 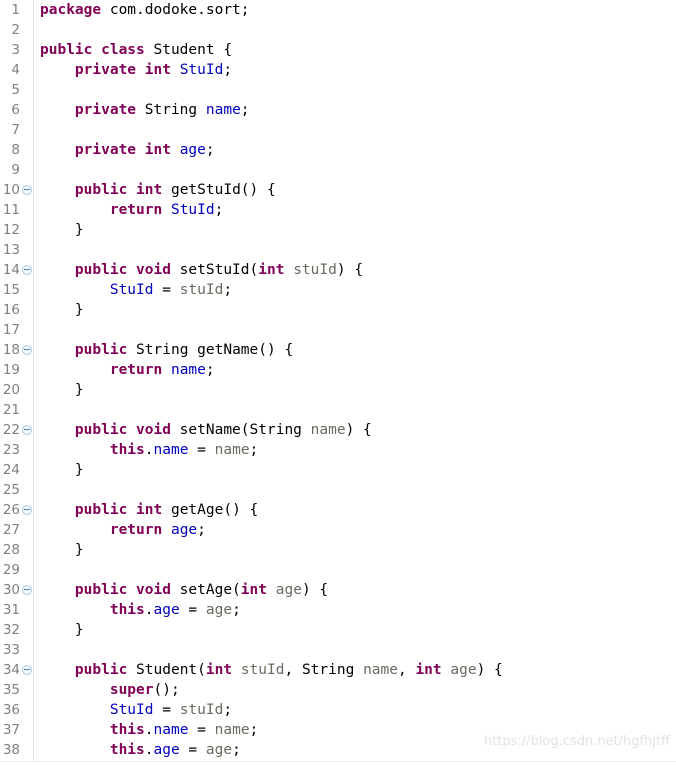 I want to click on code-line: private int StuId;, so click(x=355, y=70).